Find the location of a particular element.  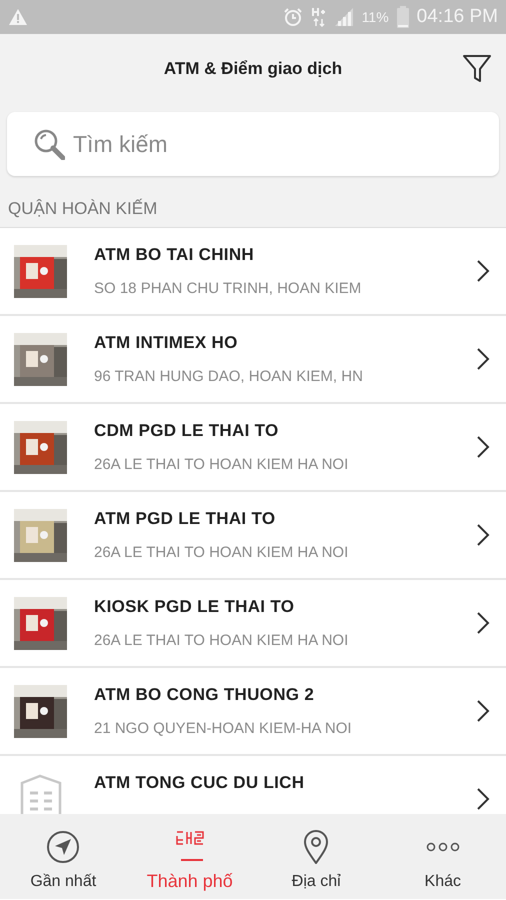

location-address: SO 18 PHAN CHU TRINH, HOAN KIEM is located at coordinates (228, 288).